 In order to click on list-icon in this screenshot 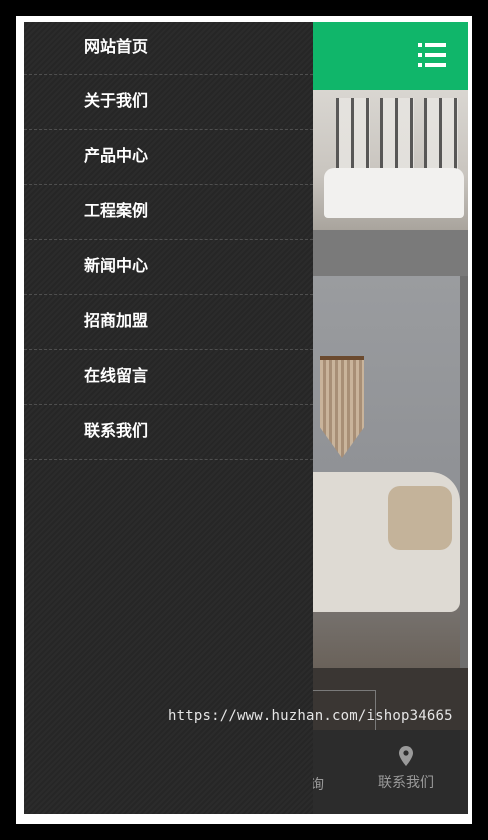, I will do `click(432, 55)`.